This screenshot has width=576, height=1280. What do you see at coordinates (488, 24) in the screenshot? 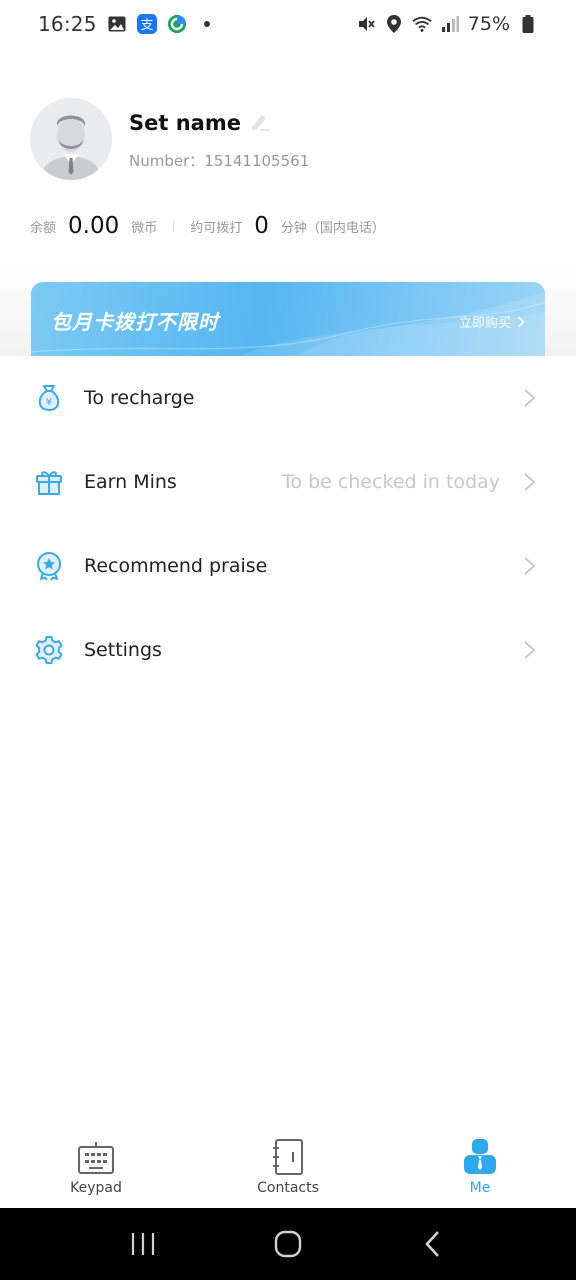
I see `battery-percent: 75%` at bounding box center [488, 24].